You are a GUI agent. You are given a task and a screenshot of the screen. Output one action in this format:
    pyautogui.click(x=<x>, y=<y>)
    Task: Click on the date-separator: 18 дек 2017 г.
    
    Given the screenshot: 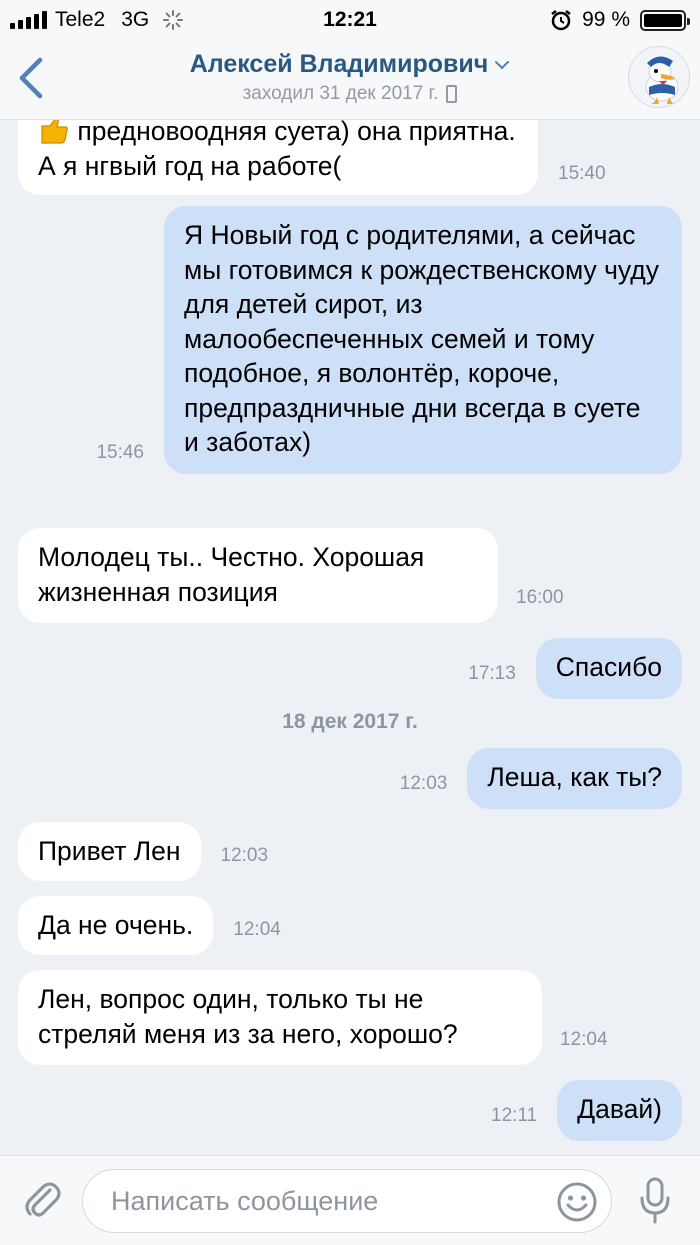 What is the action you would take?
    pyautogui.click(x=350, y=721)
    